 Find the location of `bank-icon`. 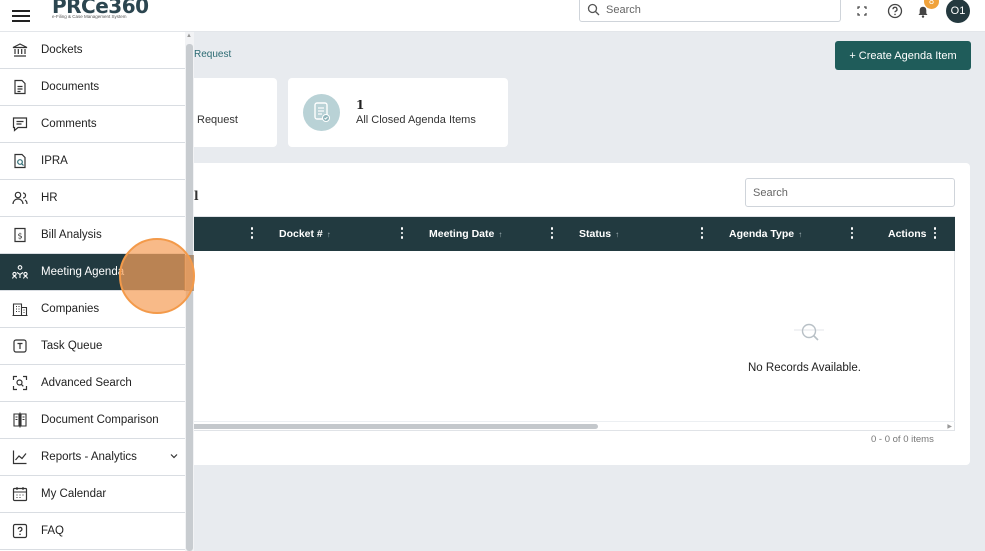

bank-icon is located at coordinates (20, 50).